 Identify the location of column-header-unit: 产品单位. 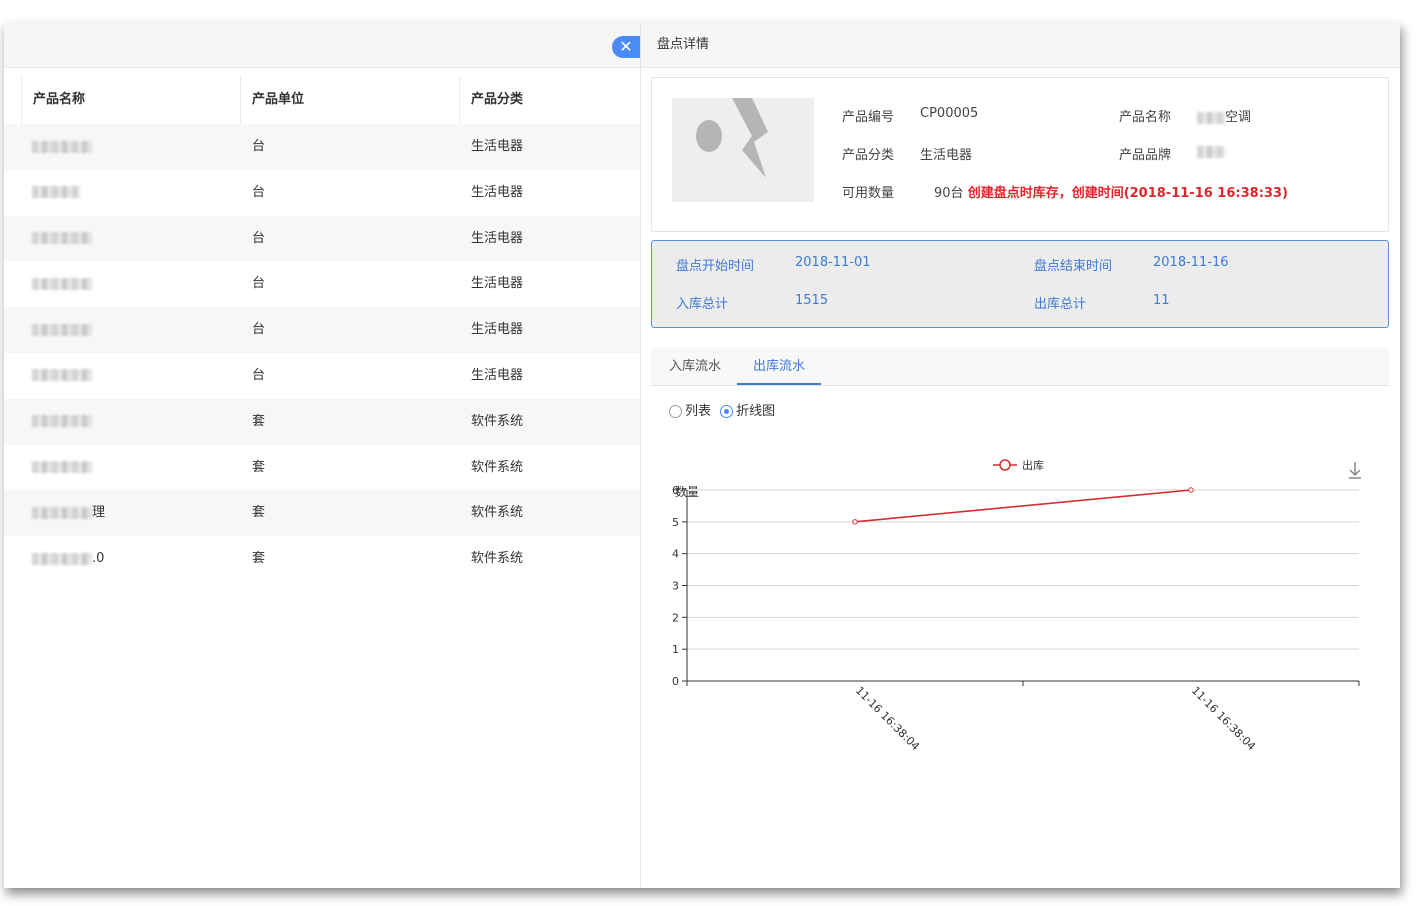
(278, 100).